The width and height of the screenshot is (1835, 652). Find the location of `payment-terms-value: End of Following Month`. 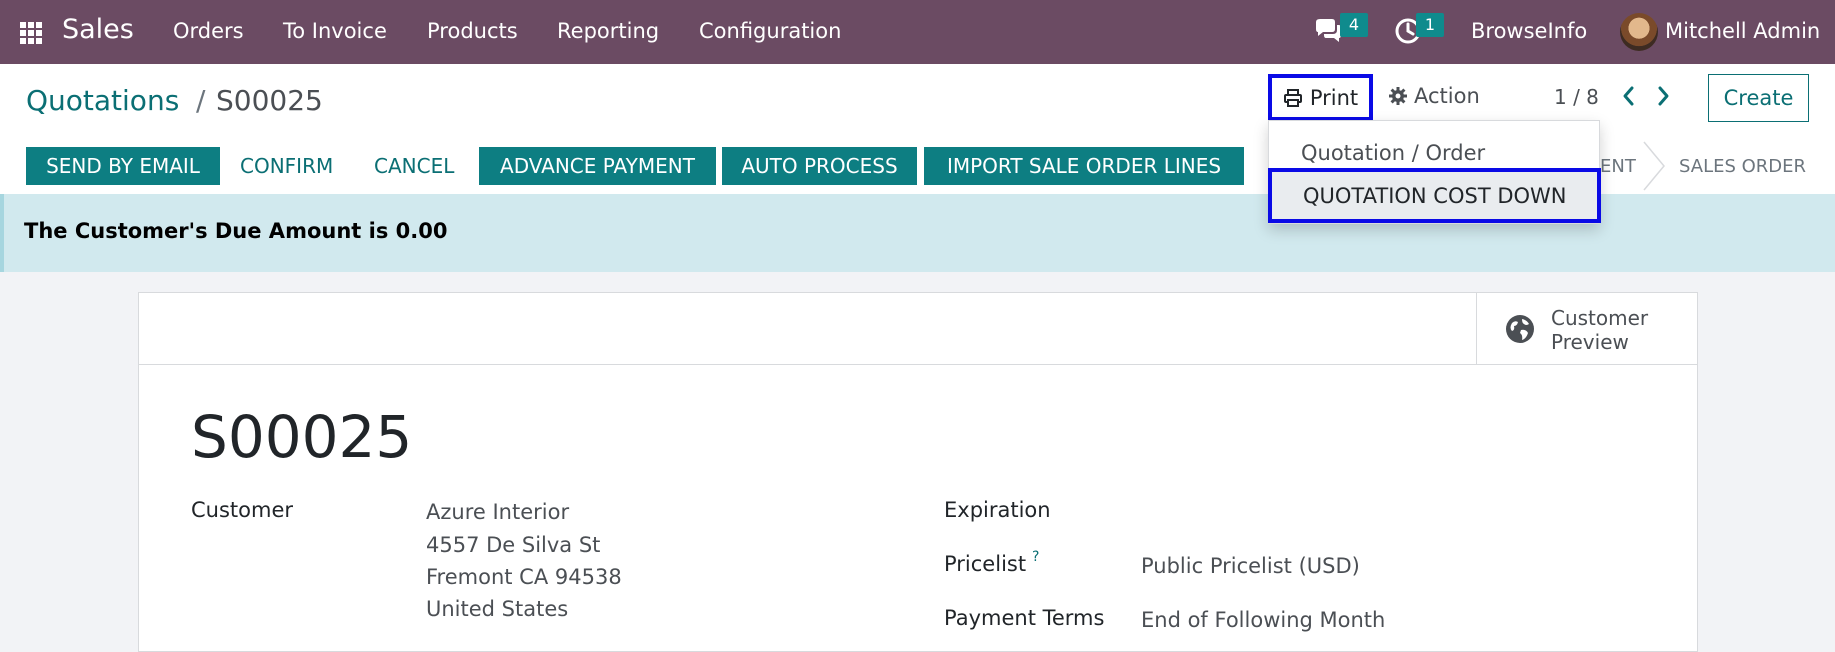

payment-terms-value: End of Following Month is located at coordinates (1263, 620).